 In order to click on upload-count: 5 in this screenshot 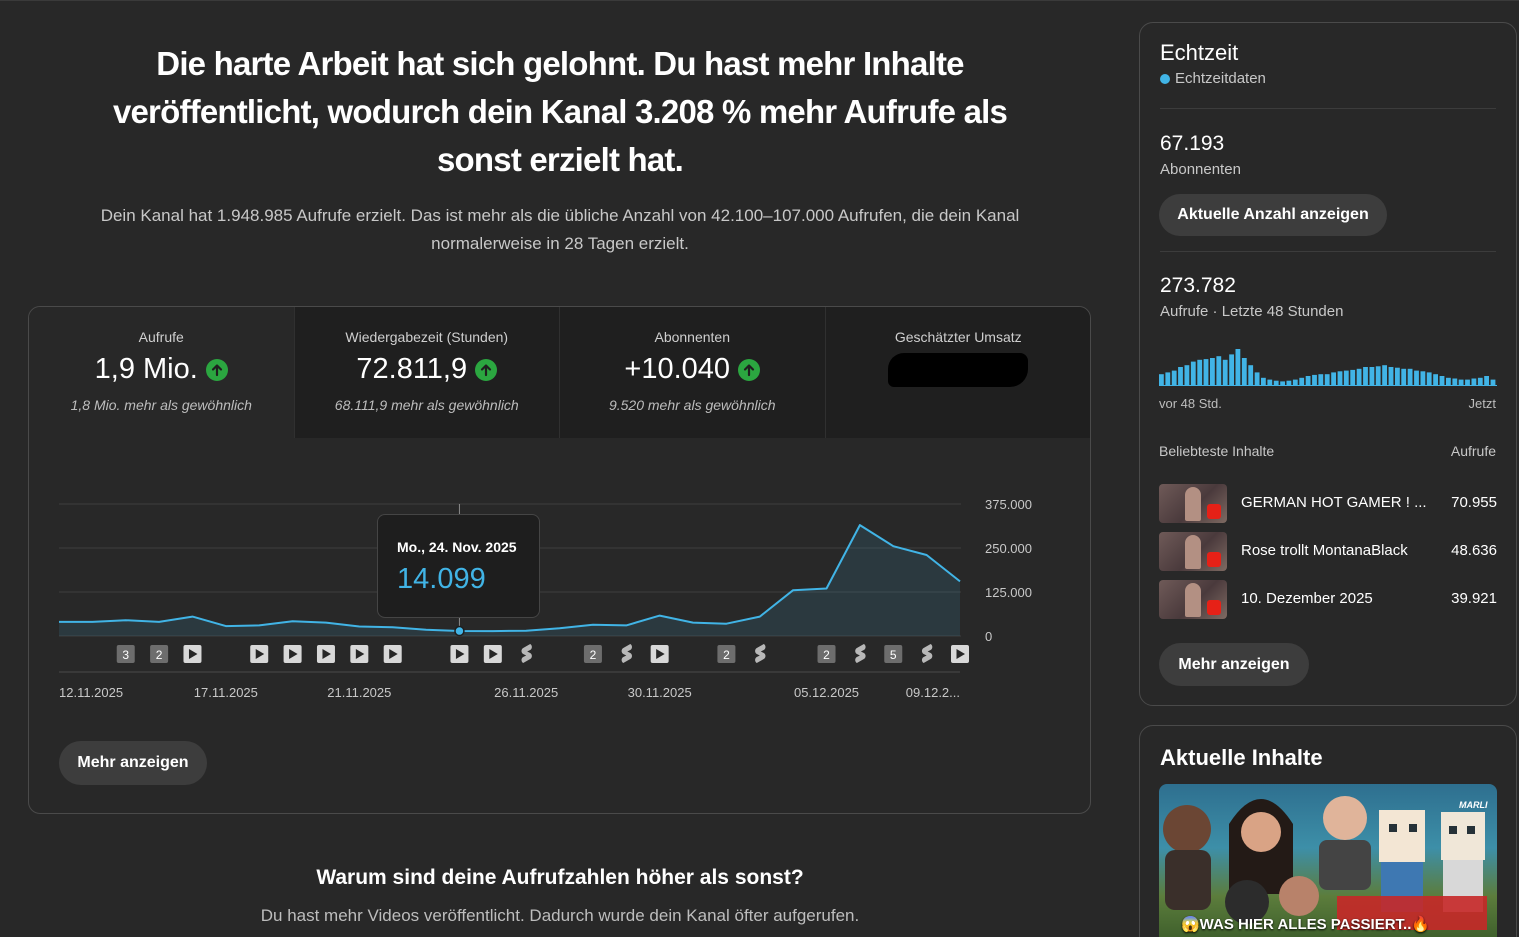, I will do `click(893, 655)`.